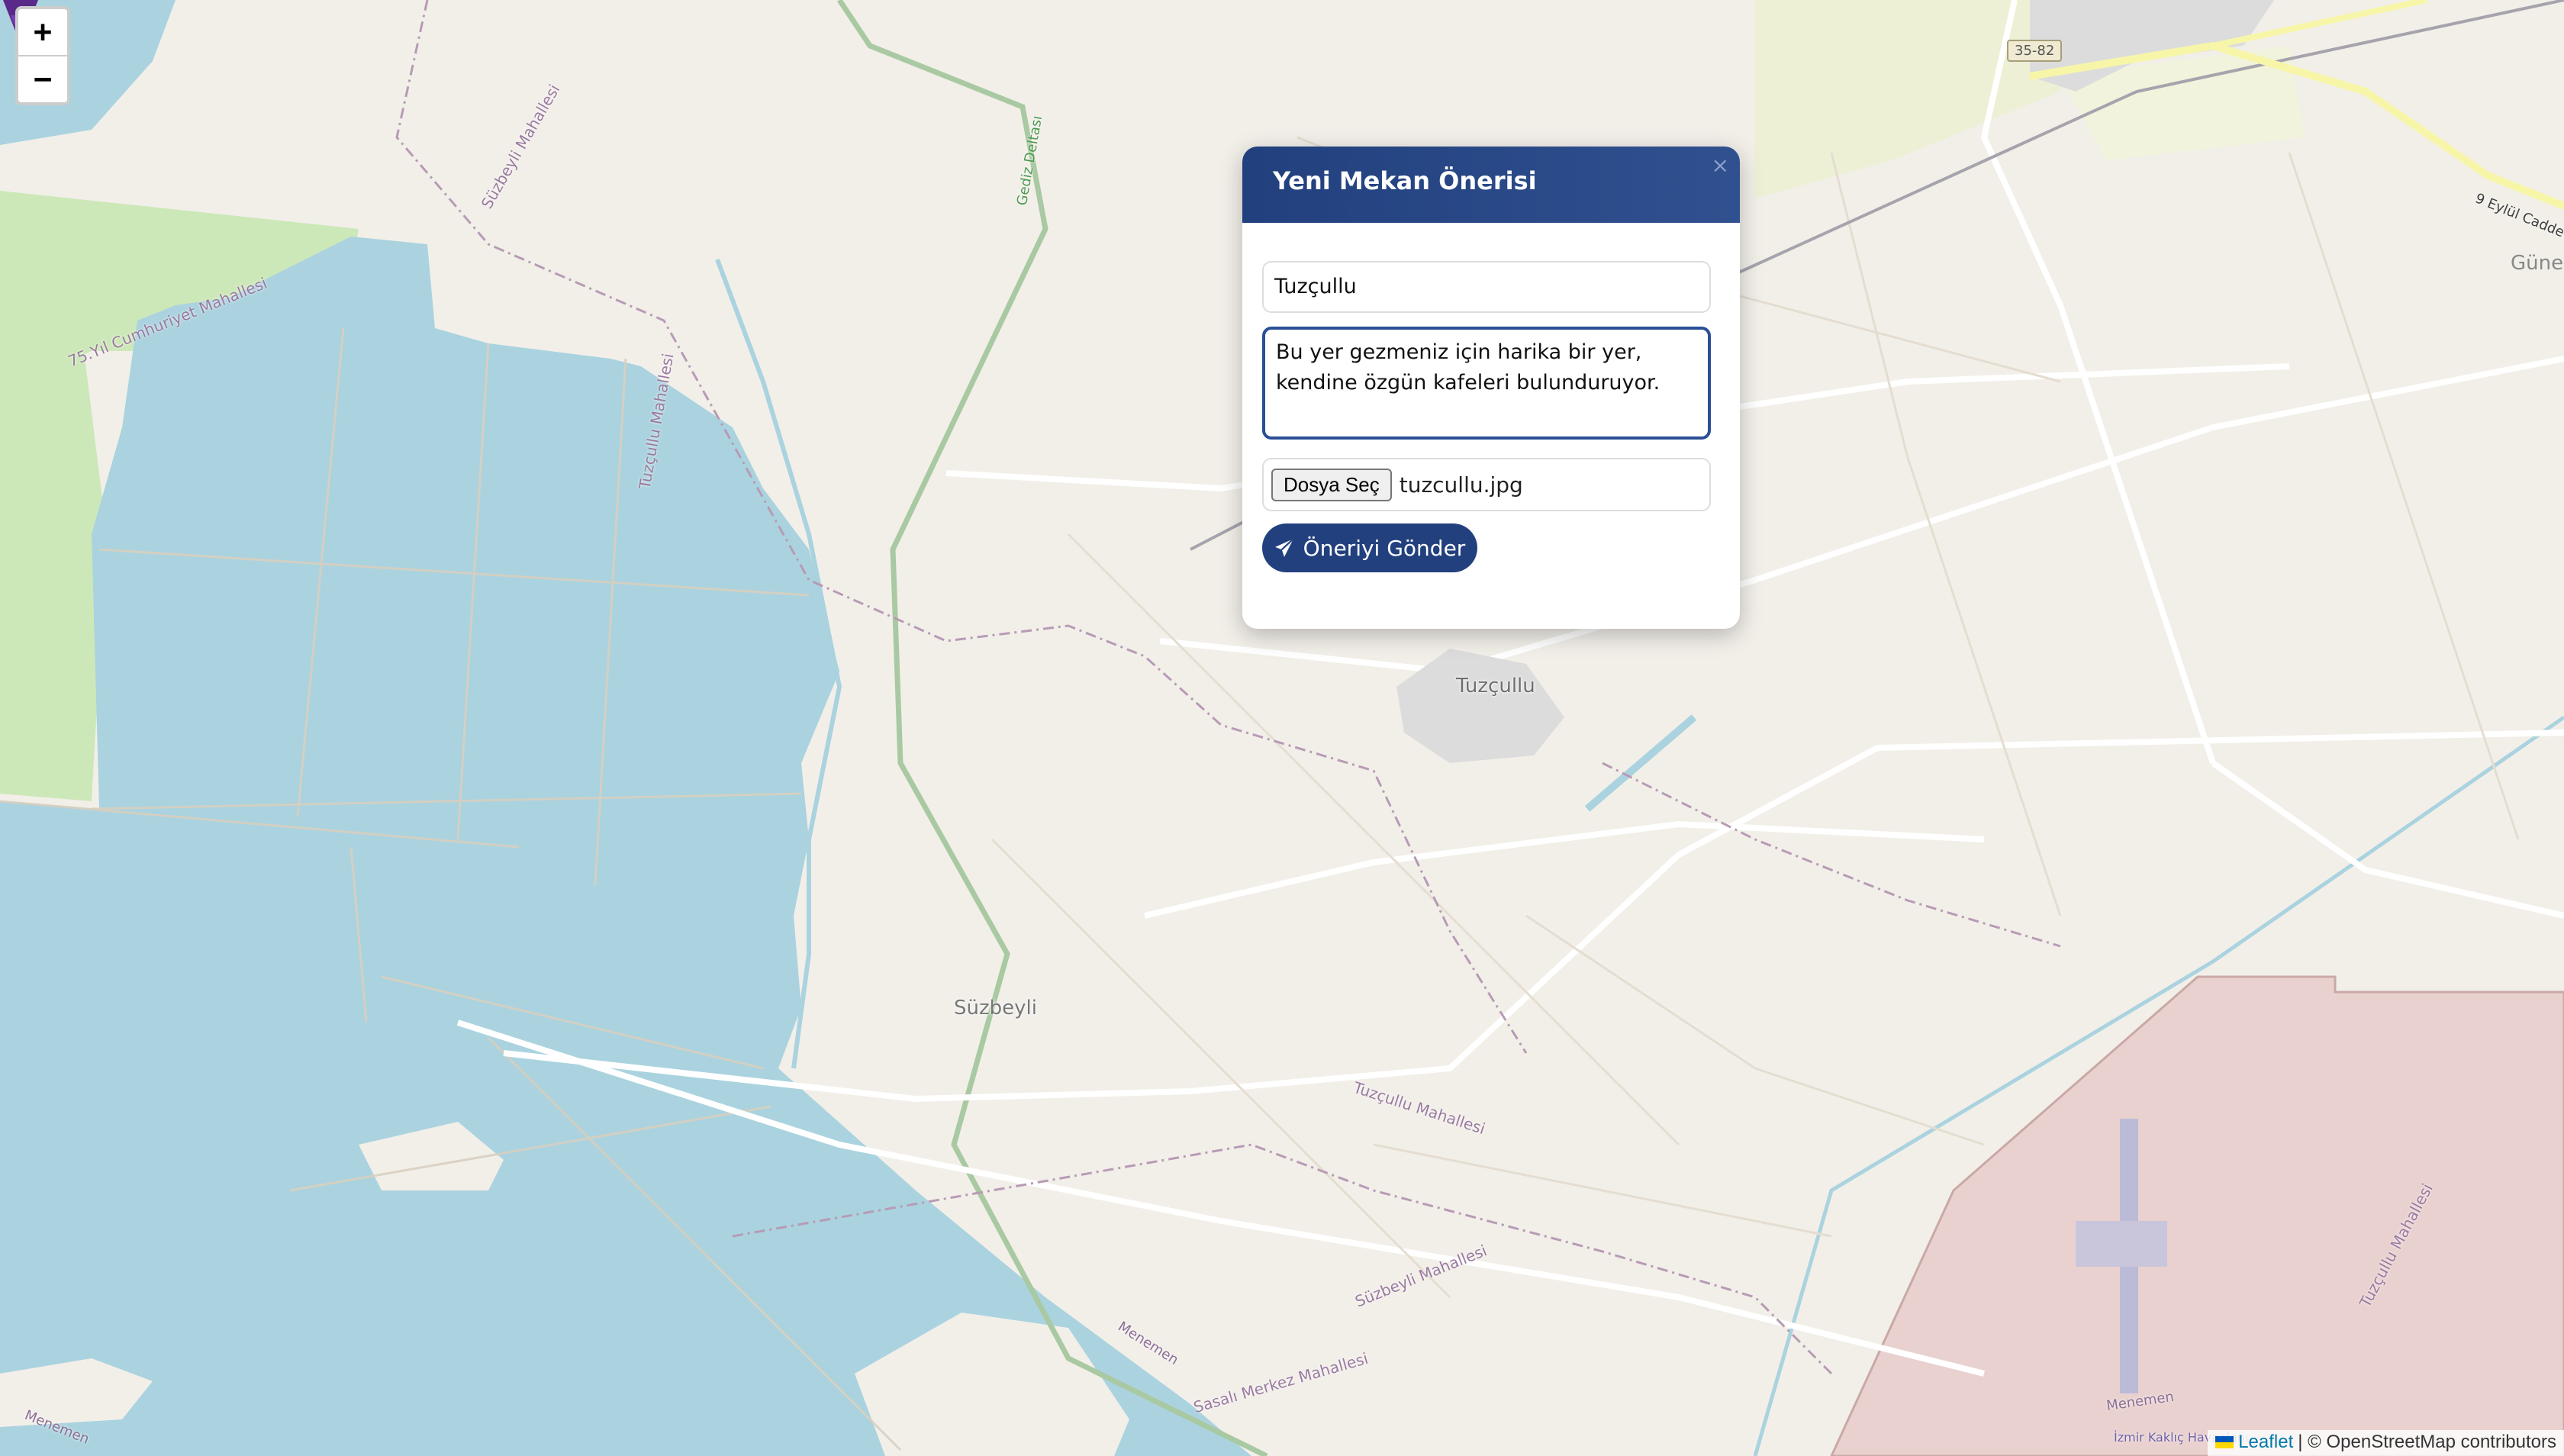 The image size is (2564, 1456). Describe the element at coordinates (2537, 263) in the screenshot. I see `place-label-guner: Güner` at that location.